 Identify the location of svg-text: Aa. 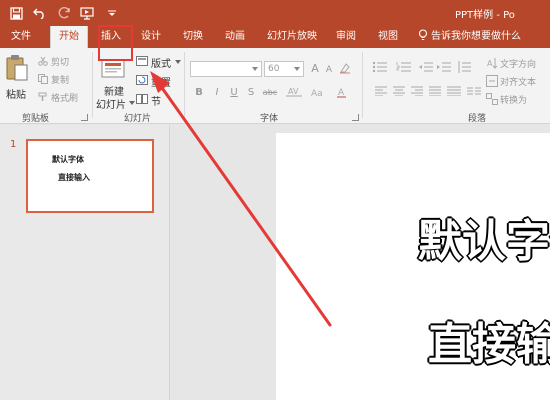
(317, 93).